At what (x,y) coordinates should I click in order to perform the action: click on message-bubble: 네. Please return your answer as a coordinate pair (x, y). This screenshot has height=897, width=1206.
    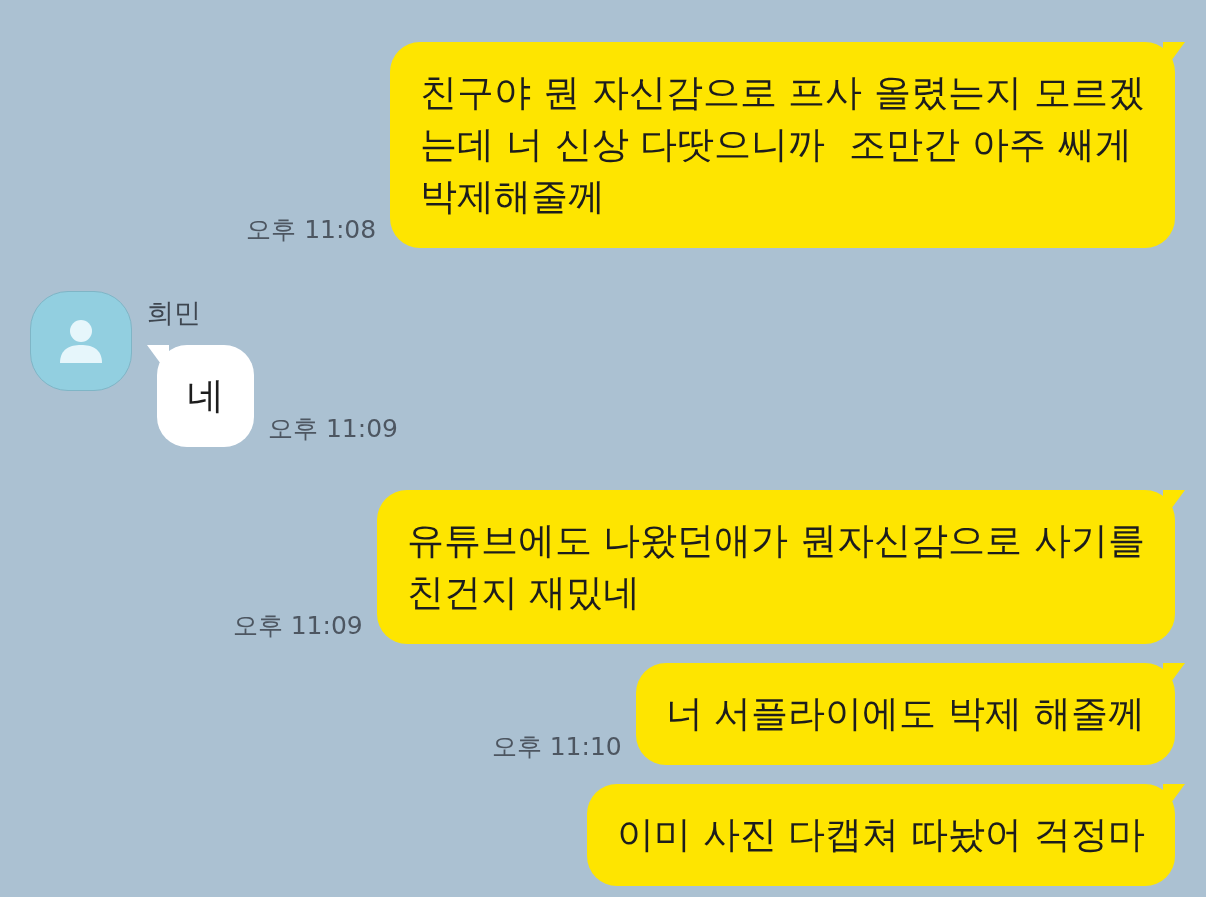
    Looking at the image, I should click on (200, 396).